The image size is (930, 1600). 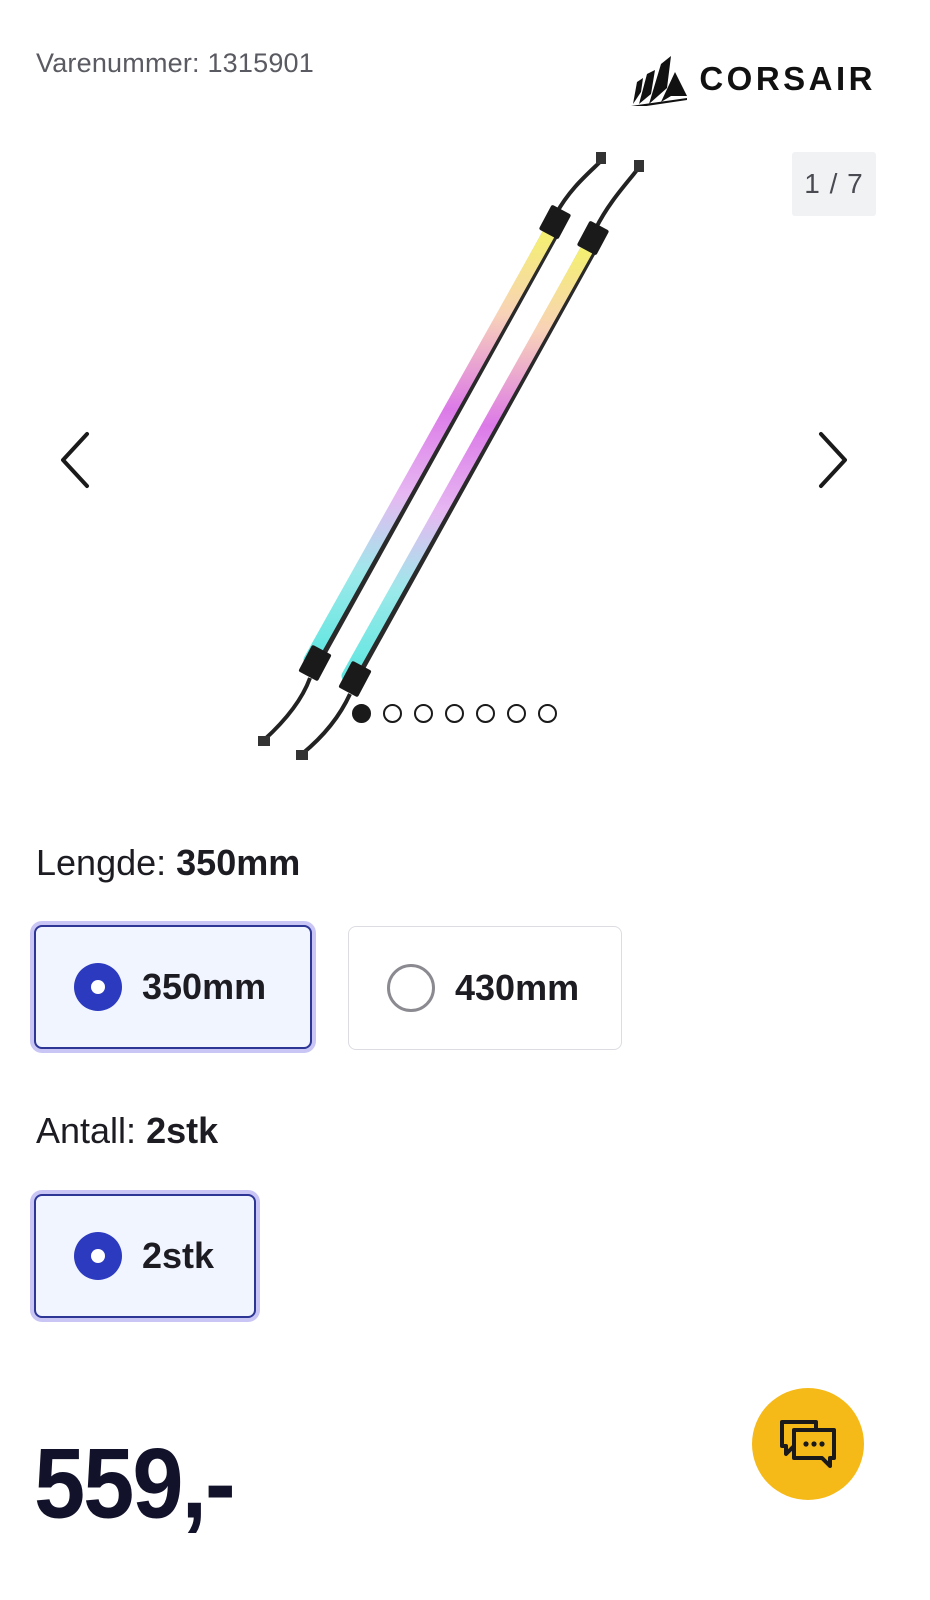 I want to click on option-label: 350mm, so click(x=204, y=986).